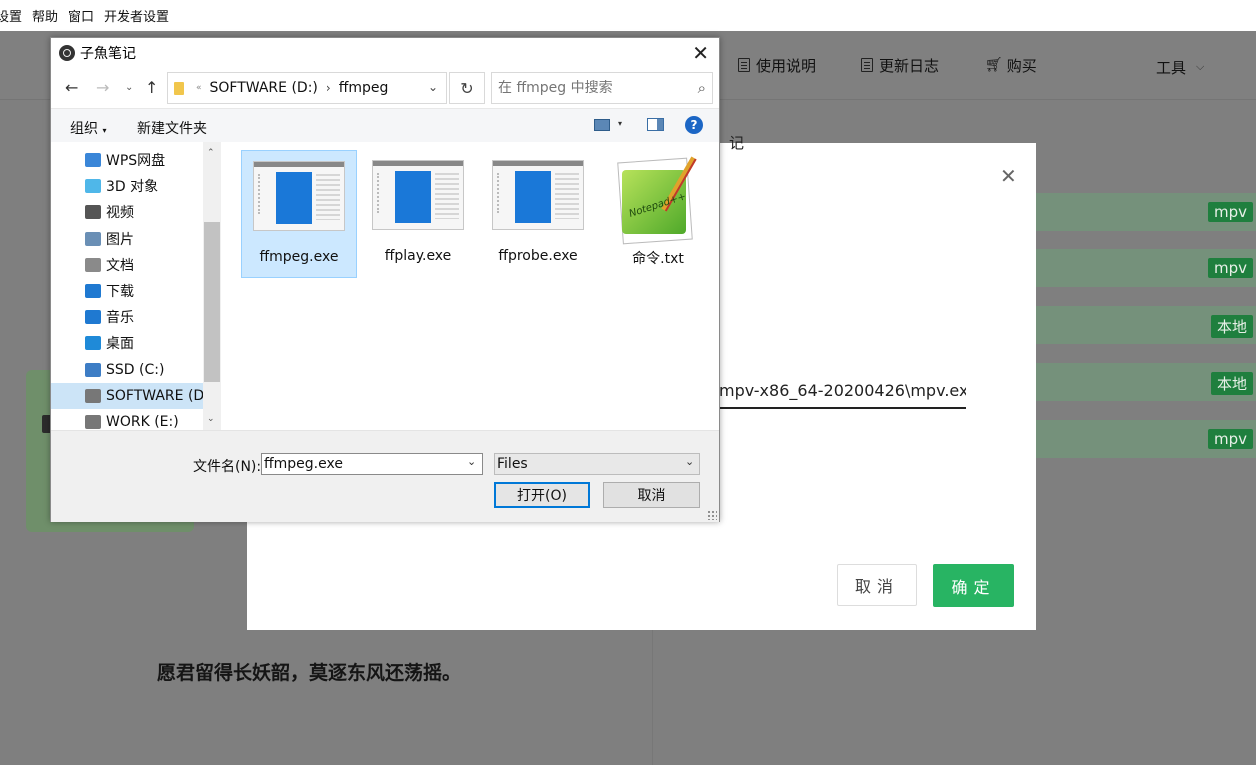 The height and width of the screenshot is (765, 1256). I want to click on panel-divider, so click(652, 697).